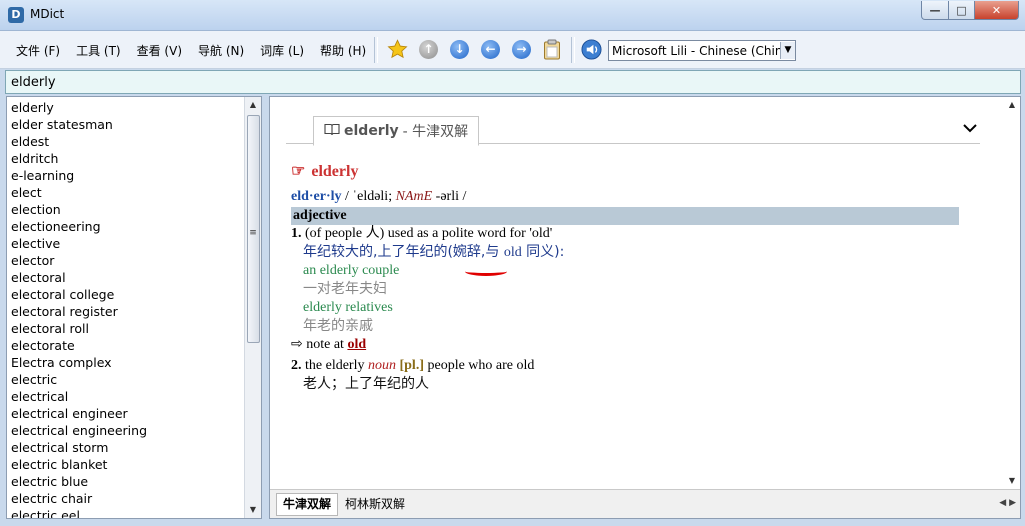  What do you see at coordinates (127, 512) in the screenshot?
I see `word-list-item: electric eel` at bounding box center [127, 512].